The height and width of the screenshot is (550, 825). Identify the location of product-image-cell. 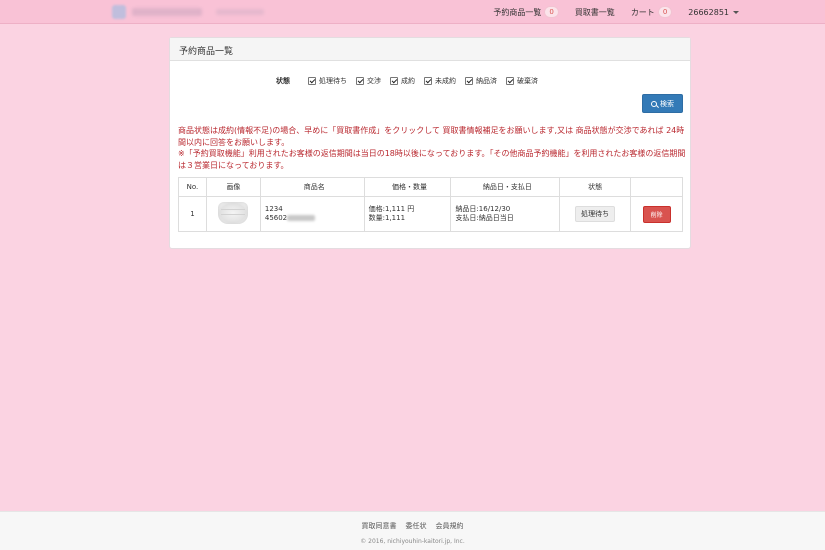
(233, 214).